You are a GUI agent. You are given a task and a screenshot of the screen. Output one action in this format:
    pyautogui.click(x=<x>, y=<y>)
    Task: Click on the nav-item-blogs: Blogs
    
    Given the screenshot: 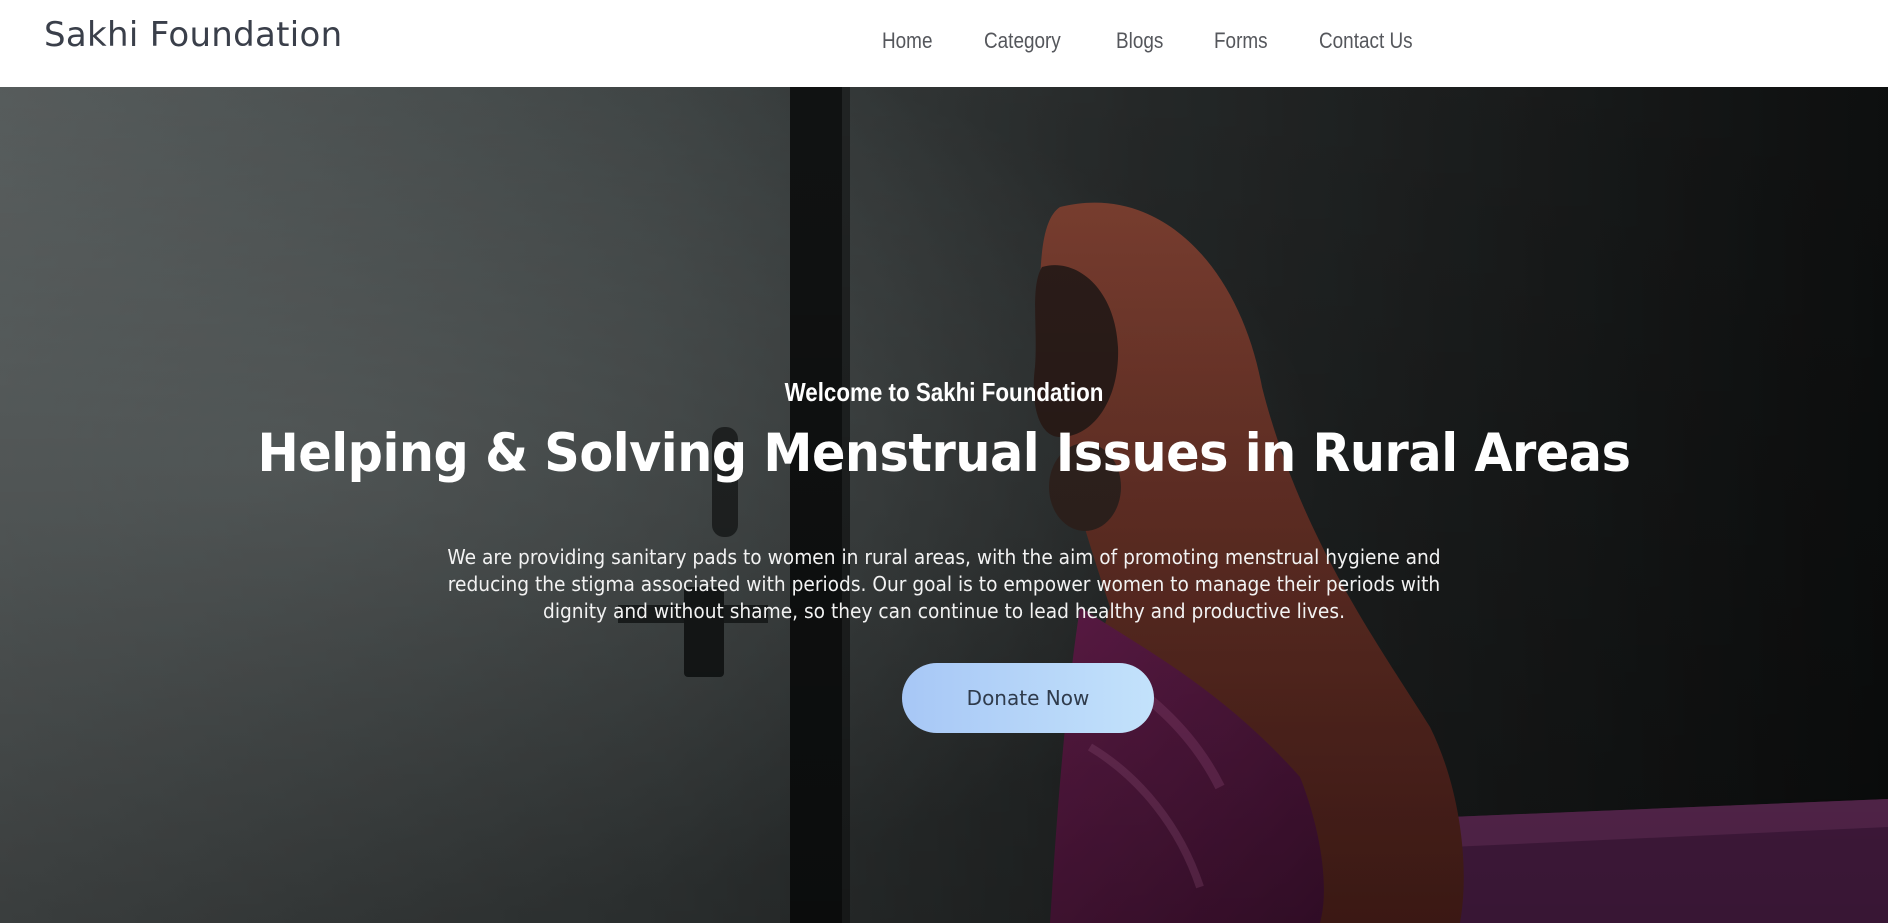 What is the action you would take?
    pyautogui.click(x=1139, y=41)
    